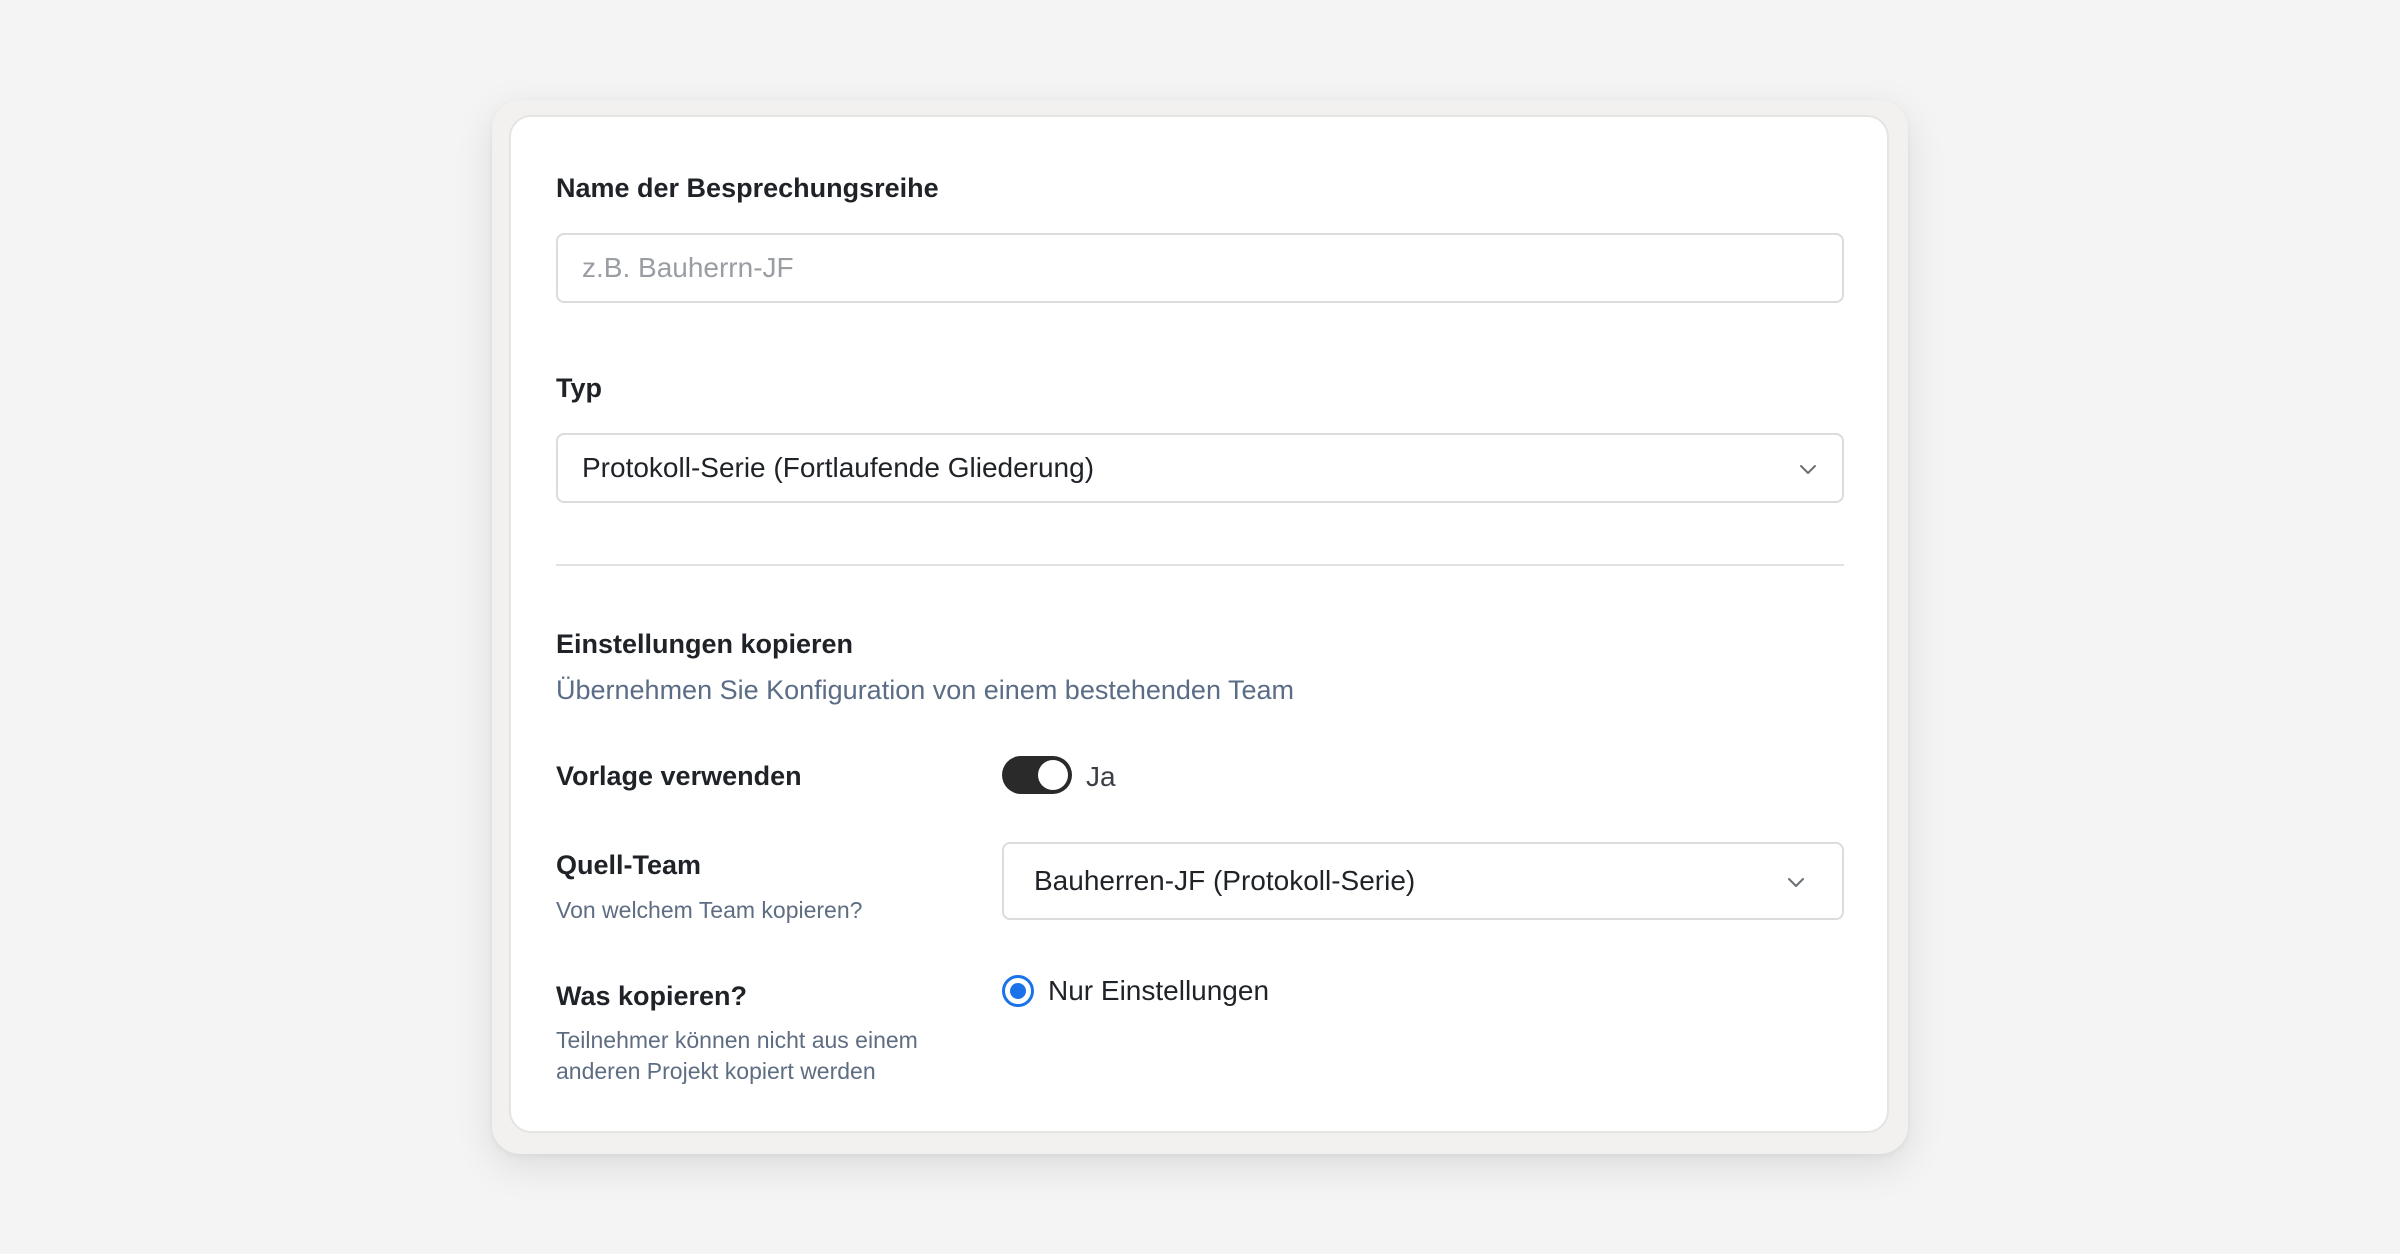  Describe the element at coordinates (747, 188) in the screenshot. I see `name-label: Name der Besprechungsreihe` at that location.